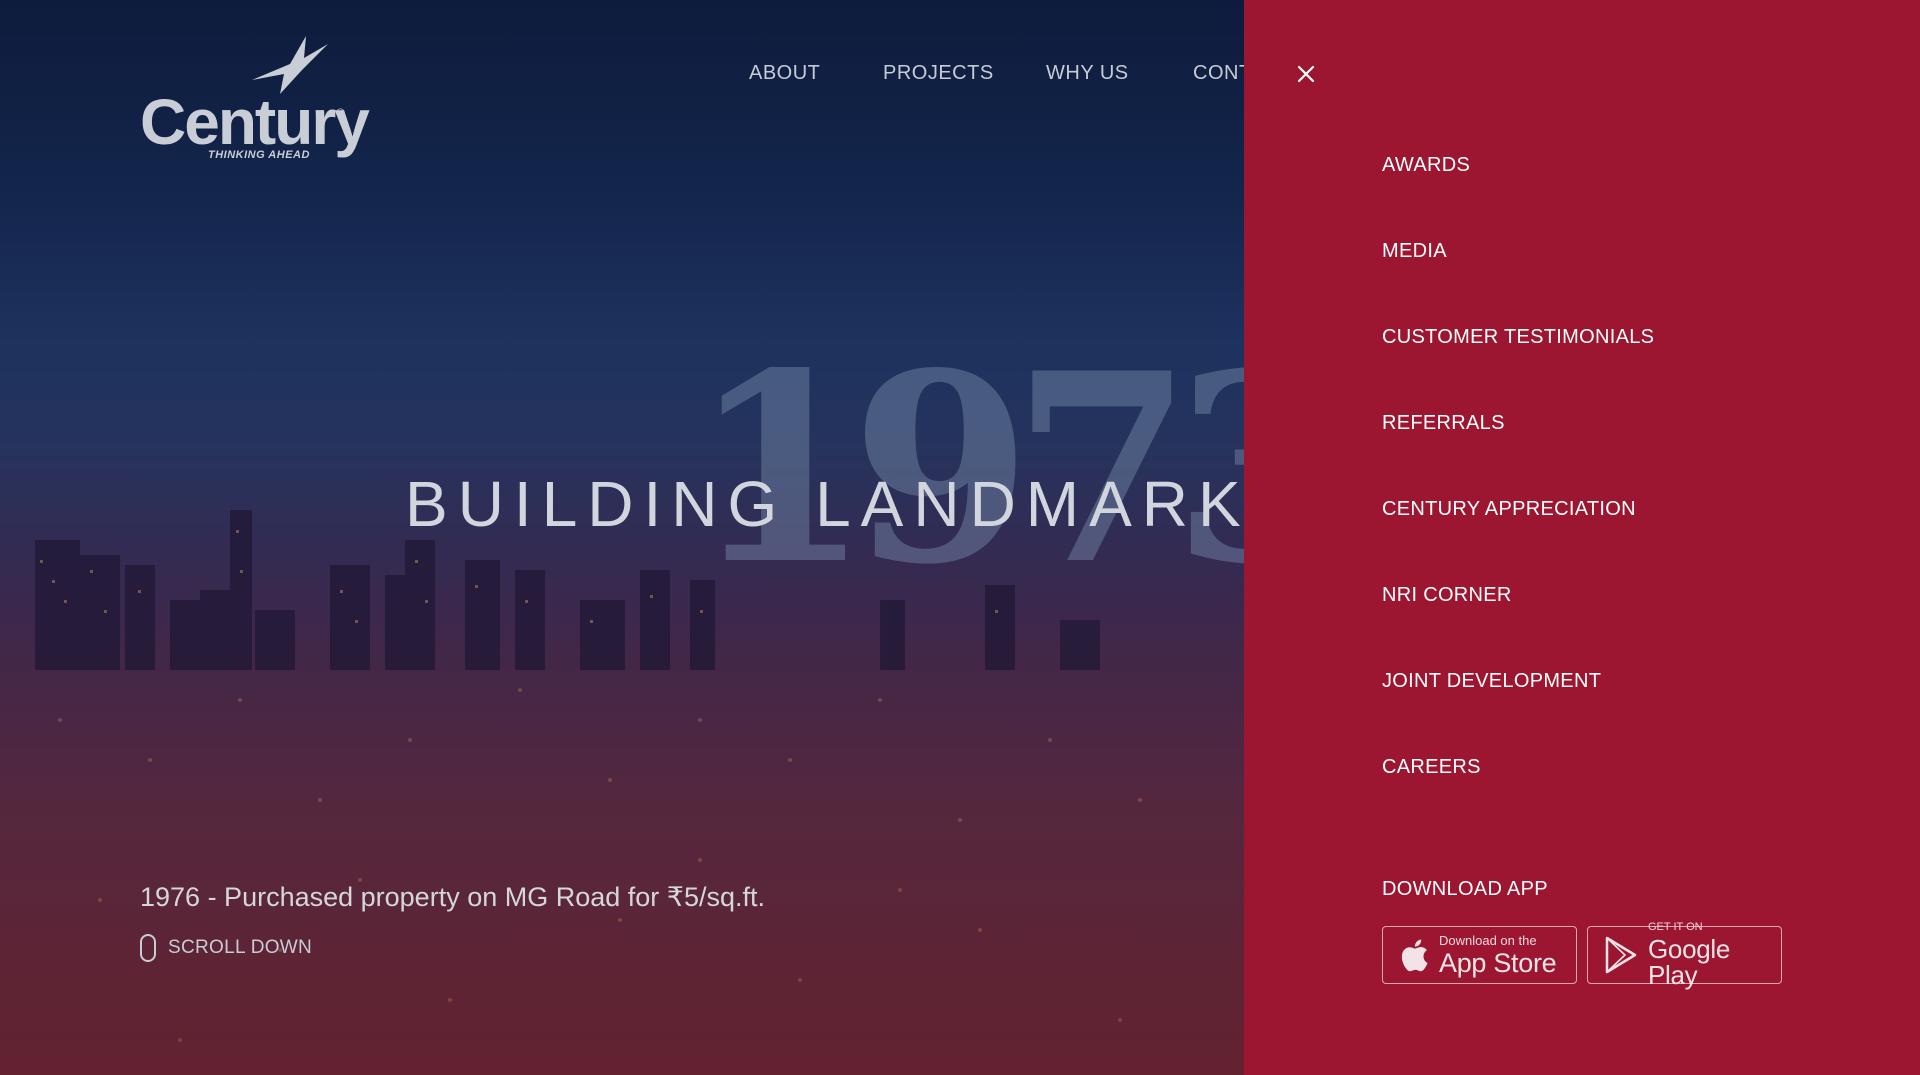  What do you see at coordinates (1518, 709) in the screenshot?
I see `menu-item-joint-development: JOINT DEVELOPMENT` at bounding box center [1518, 709].